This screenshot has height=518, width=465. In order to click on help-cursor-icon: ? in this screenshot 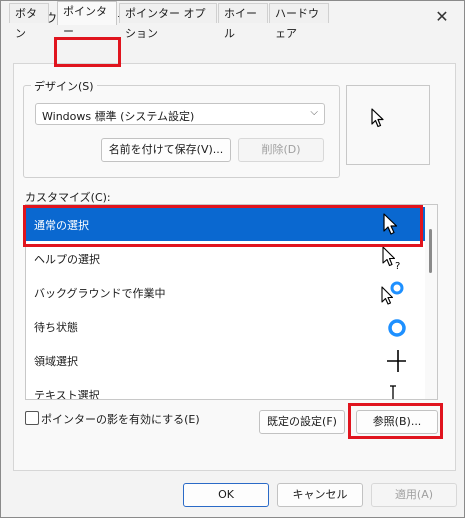, I will do `click(391, 258)`.